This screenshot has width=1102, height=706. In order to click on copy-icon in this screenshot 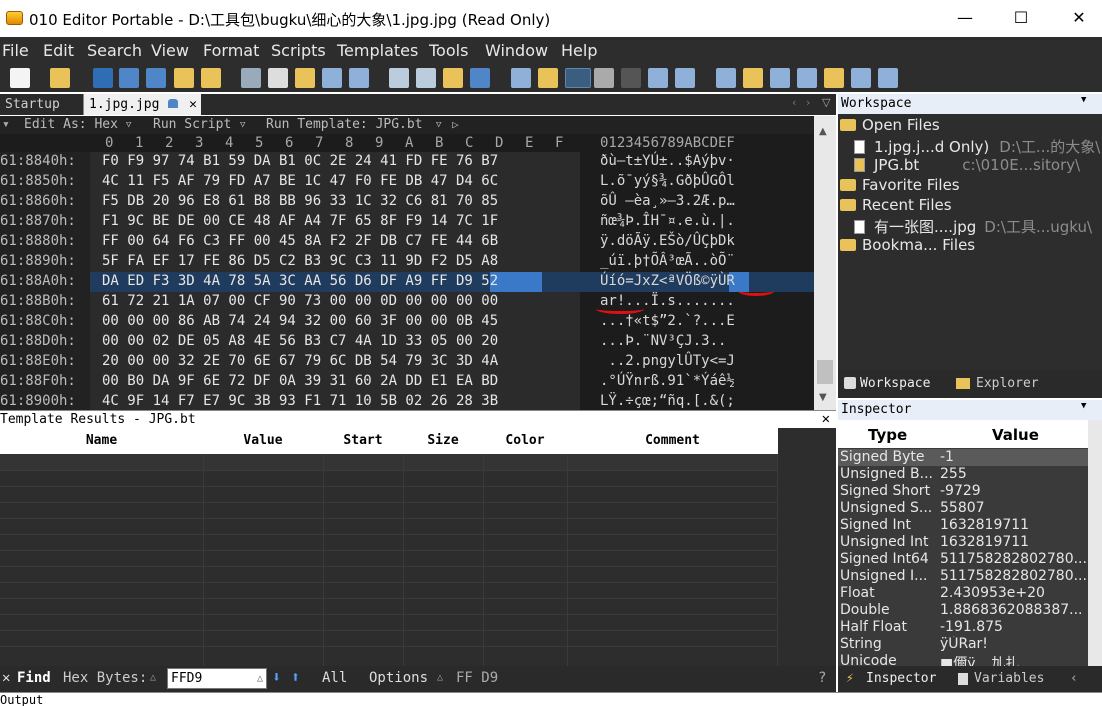, I will do `click(278, 78)`.